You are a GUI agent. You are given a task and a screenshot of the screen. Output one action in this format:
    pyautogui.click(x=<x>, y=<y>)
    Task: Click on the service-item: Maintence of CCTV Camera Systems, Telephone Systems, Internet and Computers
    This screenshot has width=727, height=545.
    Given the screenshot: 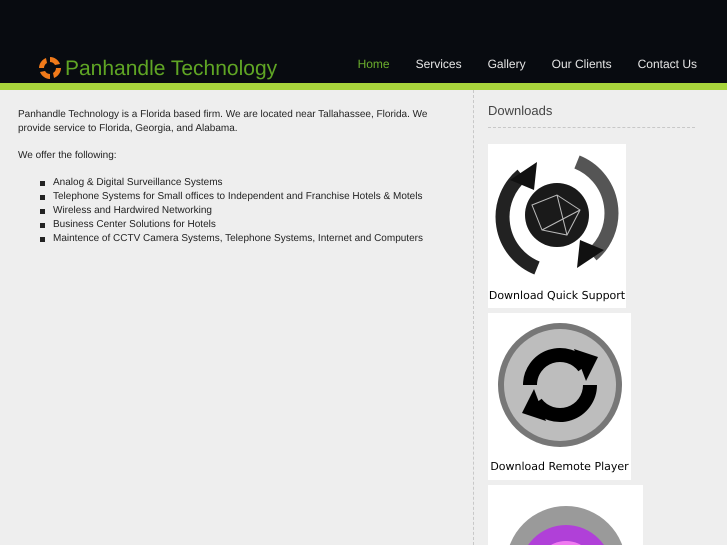 What is the action you would take?
    pyautogui.click(x=238, y=239)
    